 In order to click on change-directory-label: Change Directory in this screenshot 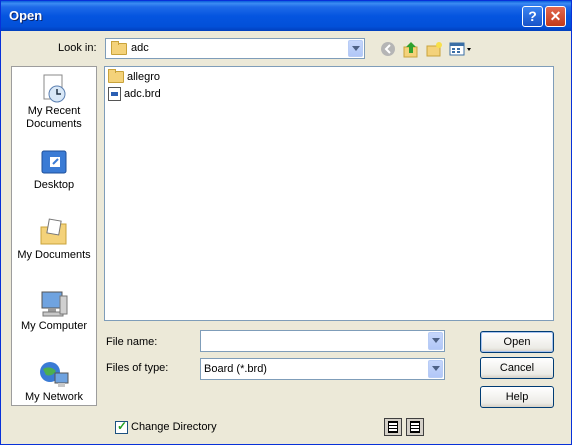, I will do `click(174, 427)`.